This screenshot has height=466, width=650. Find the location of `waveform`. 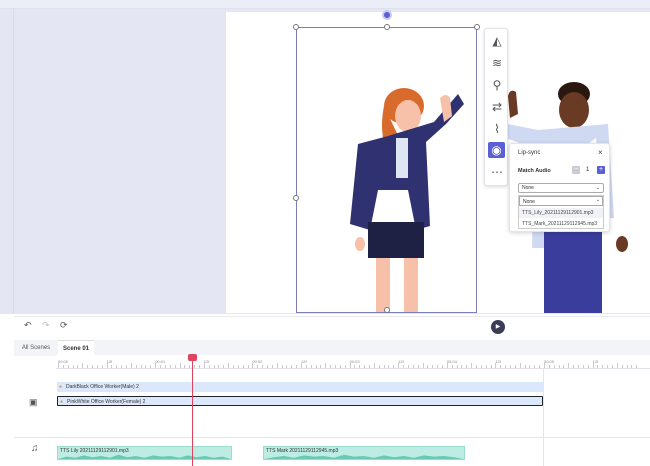

waveform is located at coordinates (144, 456).